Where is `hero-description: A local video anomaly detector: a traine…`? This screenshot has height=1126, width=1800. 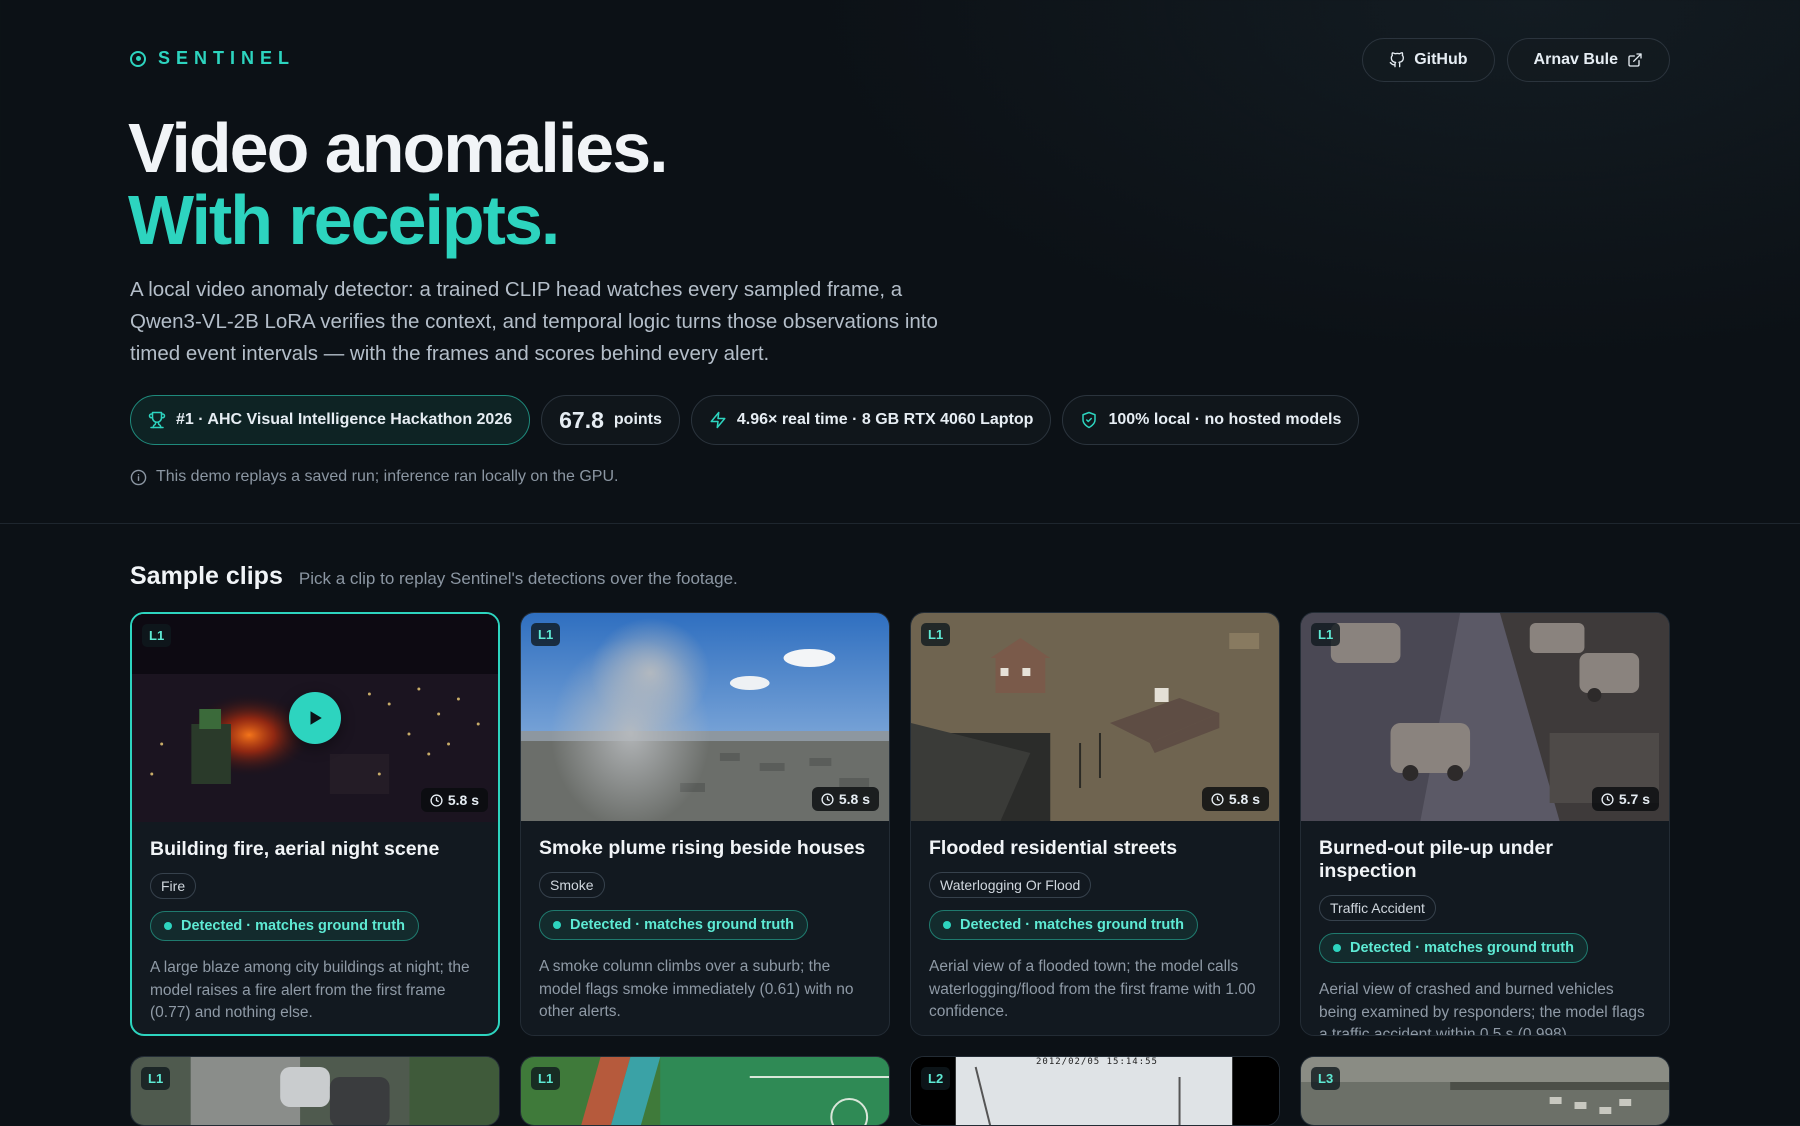 hero-description: A local video anomaly detector: a traine… is located at coordinates (534, 321).